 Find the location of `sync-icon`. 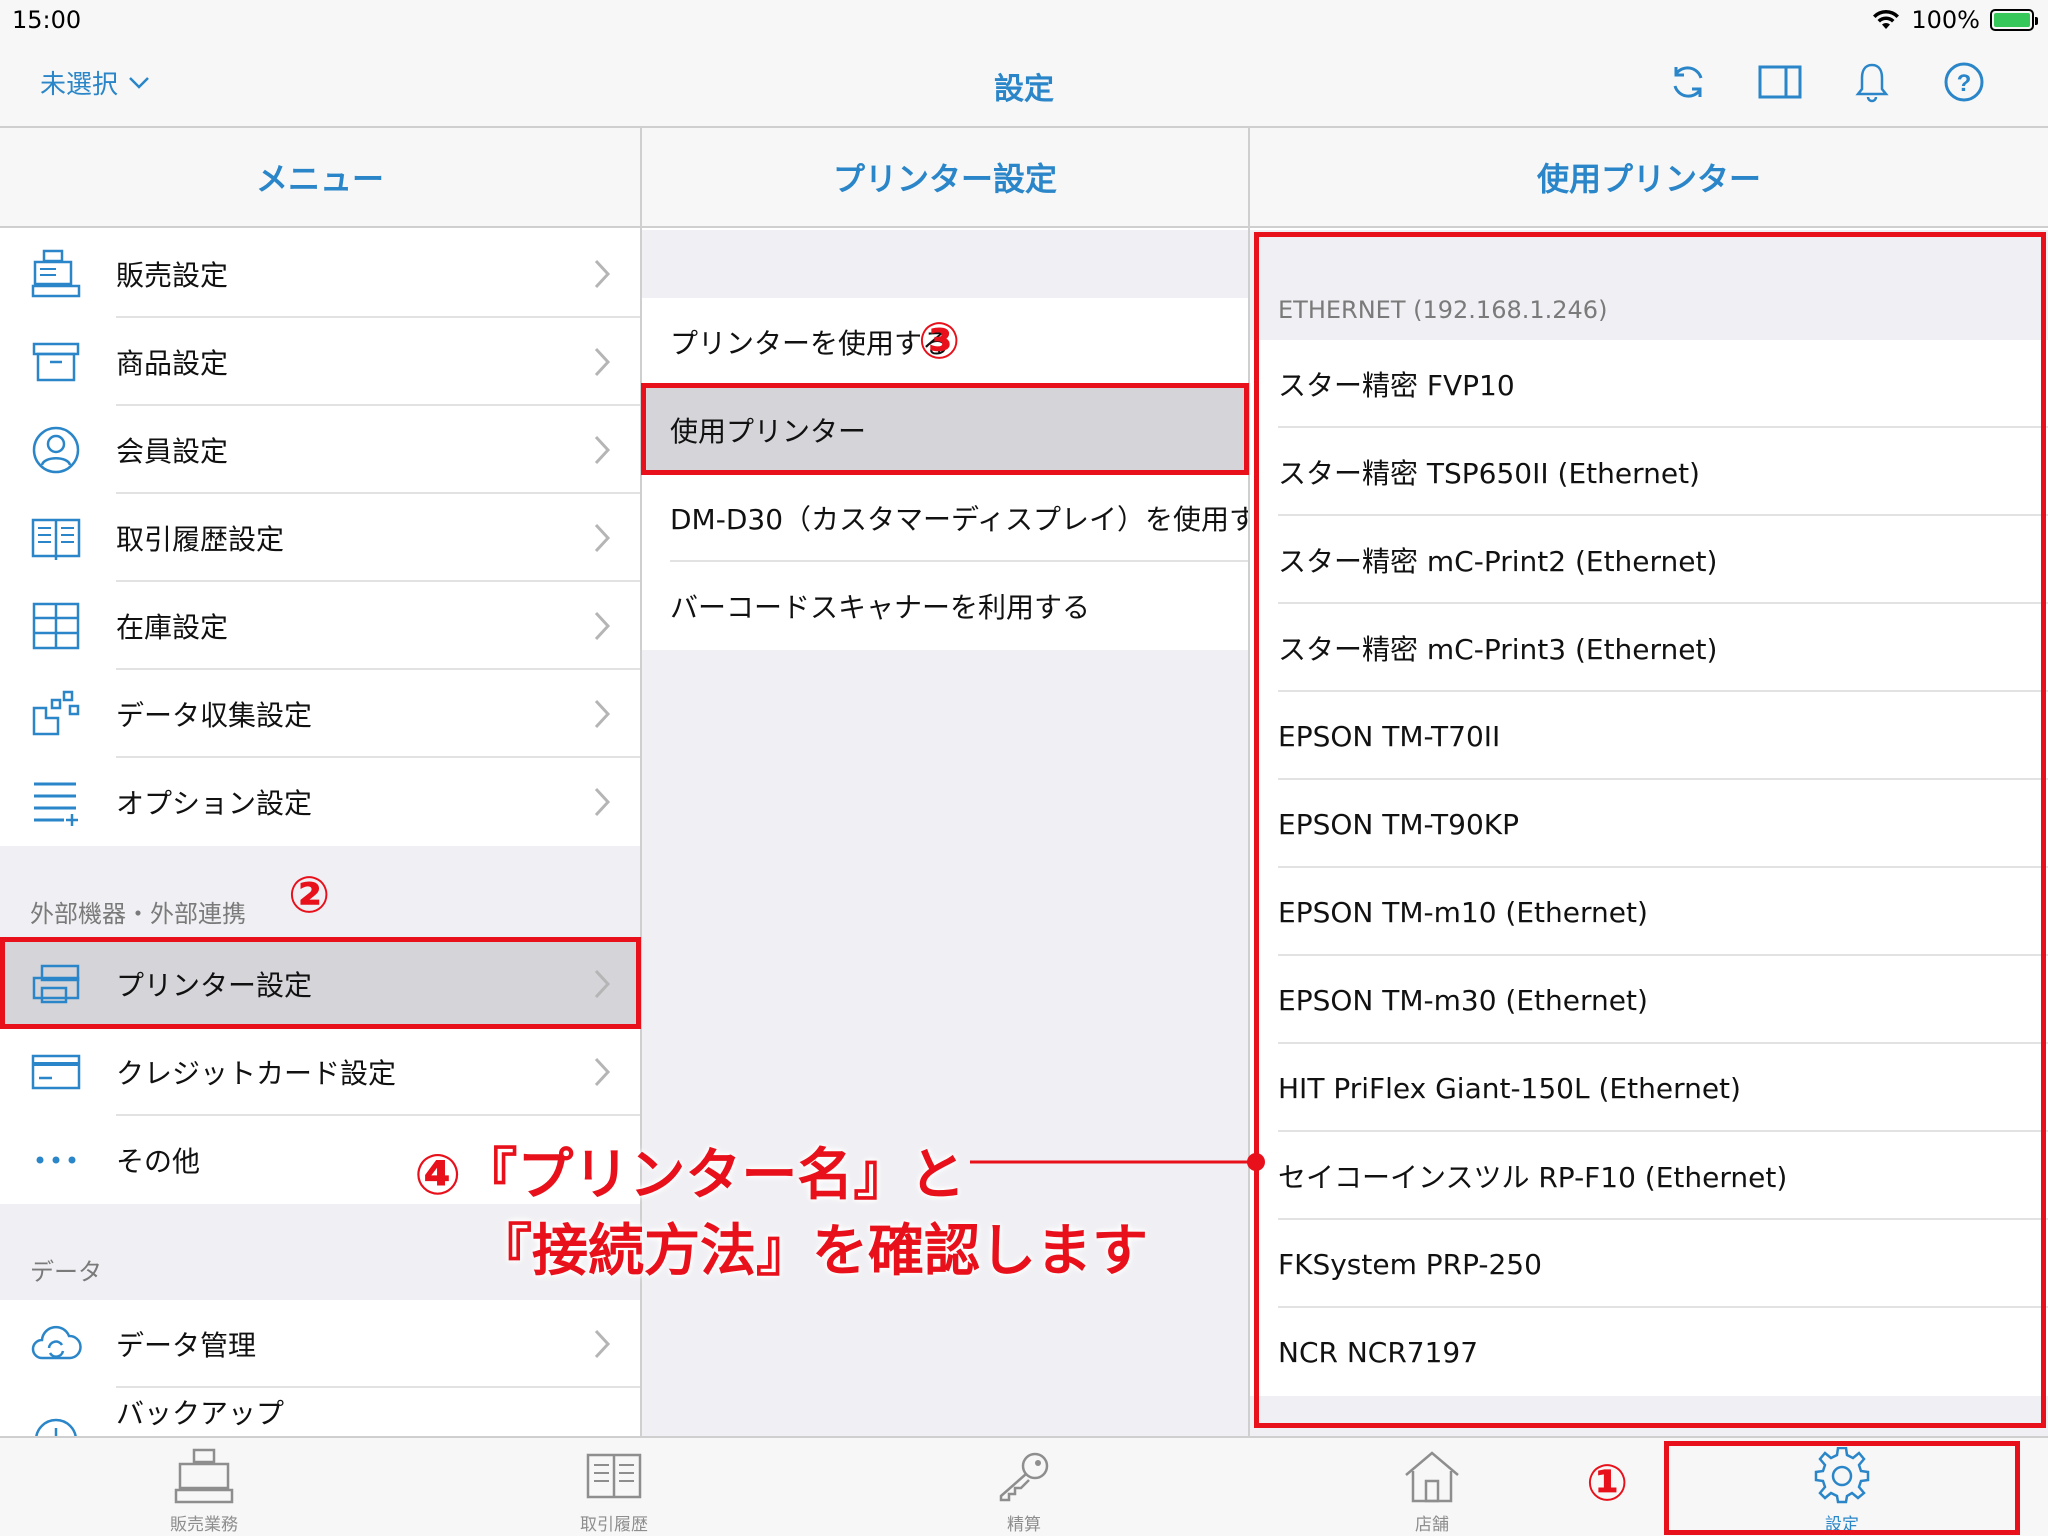

sync-icon is located at coordinates (1688, 82).